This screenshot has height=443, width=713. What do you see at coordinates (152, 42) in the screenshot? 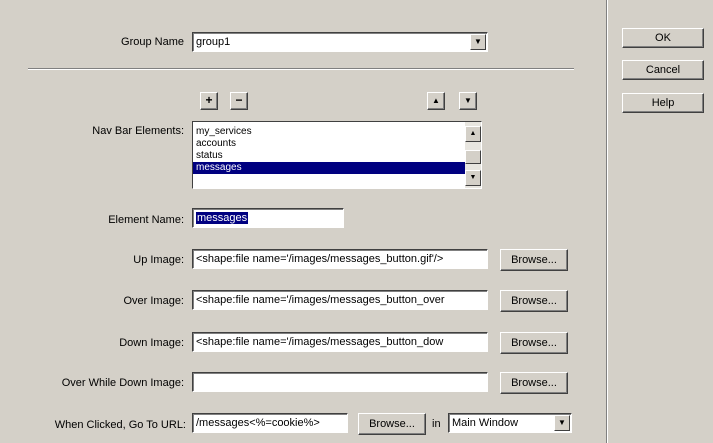
I see `group-name-label: Group Name` at bounding box center [152, 42].